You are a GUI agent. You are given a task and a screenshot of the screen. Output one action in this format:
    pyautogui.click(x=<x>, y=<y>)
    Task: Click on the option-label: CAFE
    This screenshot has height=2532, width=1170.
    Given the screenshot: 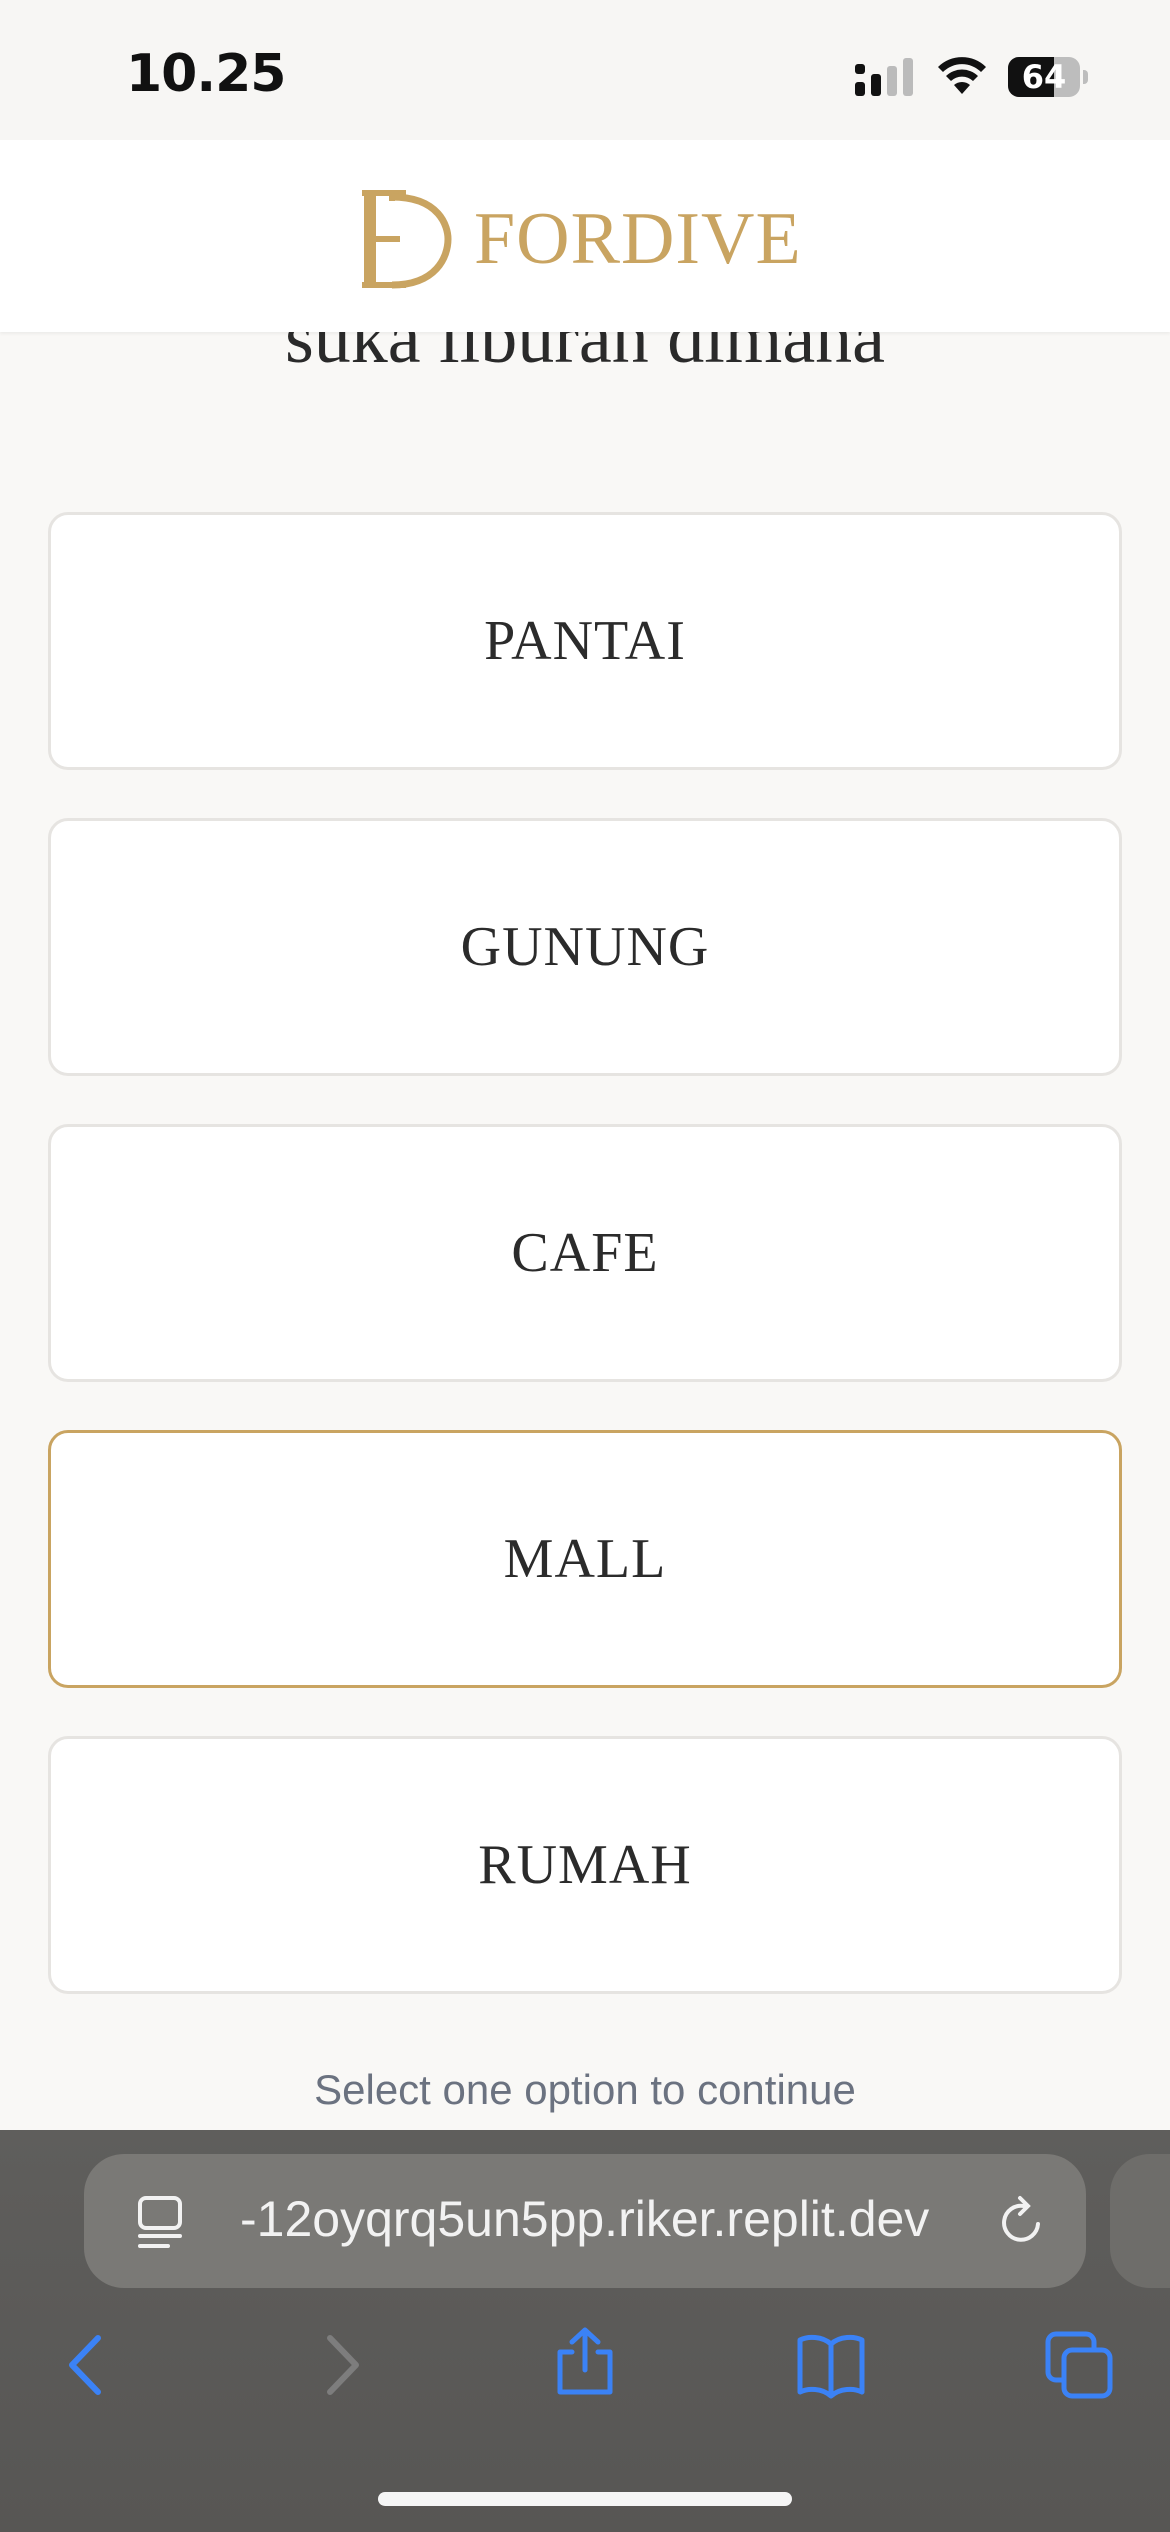 What is the action you would take?
    pyautogui.click(x=585, y=1253)
    